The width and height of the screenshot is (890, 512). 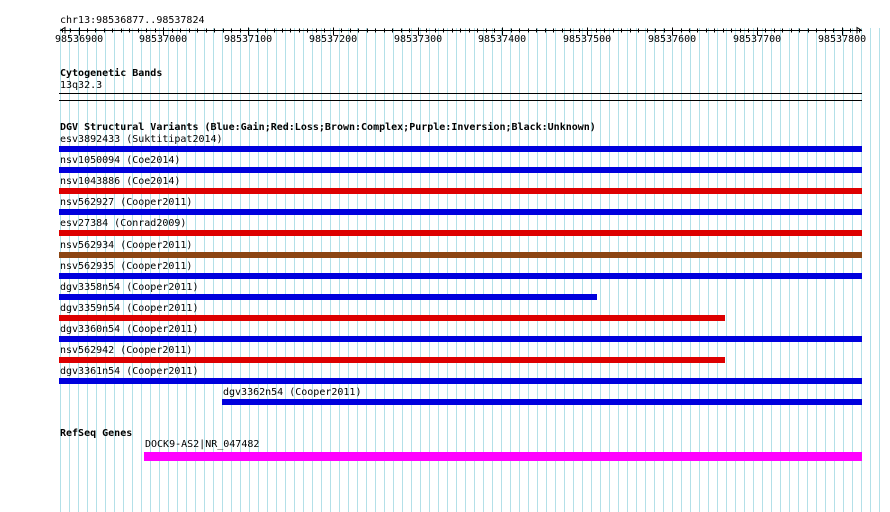 What do you see at coordinates (248, 39) in the screenshot?
I see `ruler-tick-label: 98537100` at bounding box center [248, 39].